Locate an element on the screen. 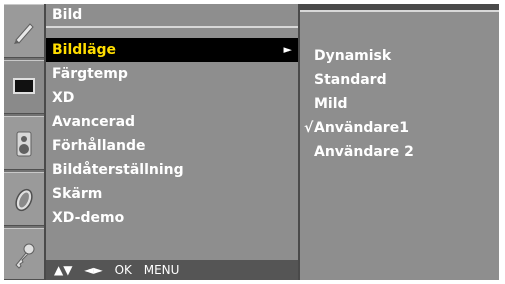 The height and width of the screenshot is (284, 505). submenu-item-dynamisk: Dynamisk is located at coordinates (399, 56).